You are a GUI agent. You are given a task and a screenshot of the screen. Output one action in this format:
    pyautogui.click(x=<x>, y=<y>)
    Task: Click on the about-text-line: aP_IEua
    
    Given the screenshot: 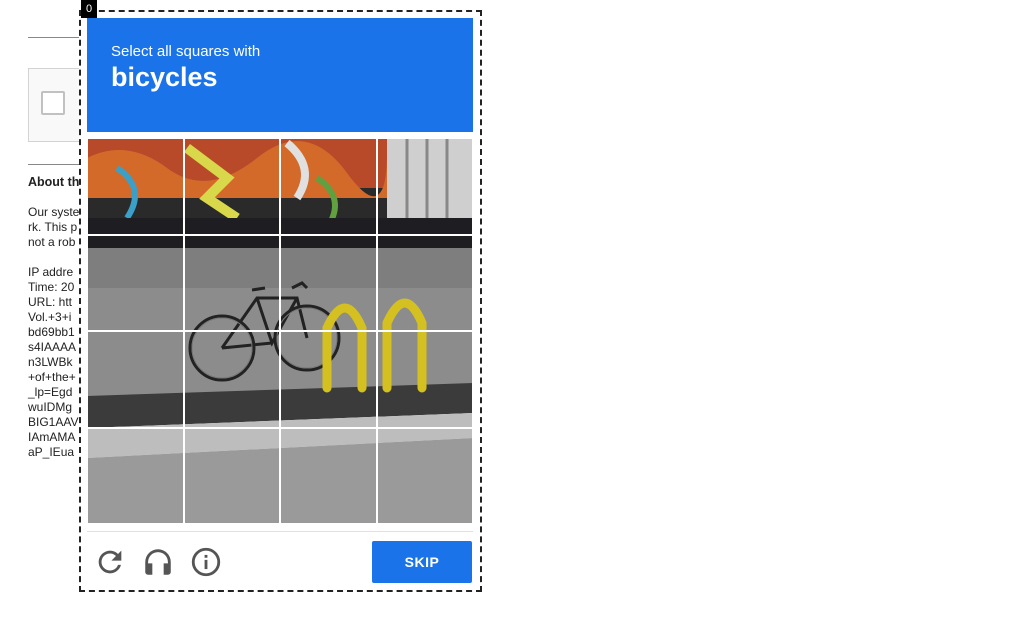 What is the action you would take?
    pyautogui.click(x=51, y=452)
    